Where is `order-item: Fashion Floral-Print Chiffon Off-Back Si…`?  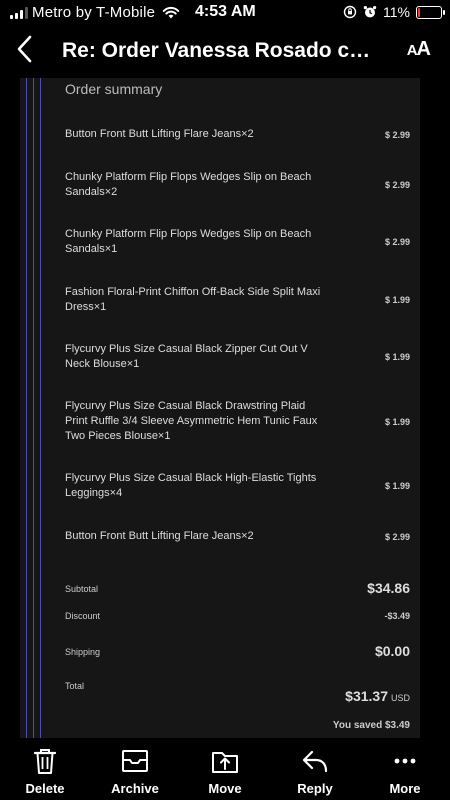 order-item: Fashion Floral-Print Chiffon Off-Back Si… is located at coordinates (237, 300).